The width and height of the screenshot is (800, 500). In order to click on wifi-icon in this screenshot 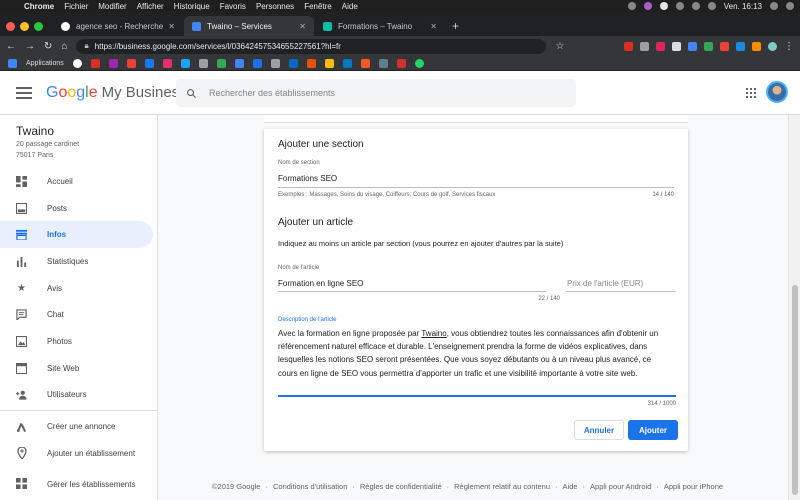, I will do `click(695, 6)`.